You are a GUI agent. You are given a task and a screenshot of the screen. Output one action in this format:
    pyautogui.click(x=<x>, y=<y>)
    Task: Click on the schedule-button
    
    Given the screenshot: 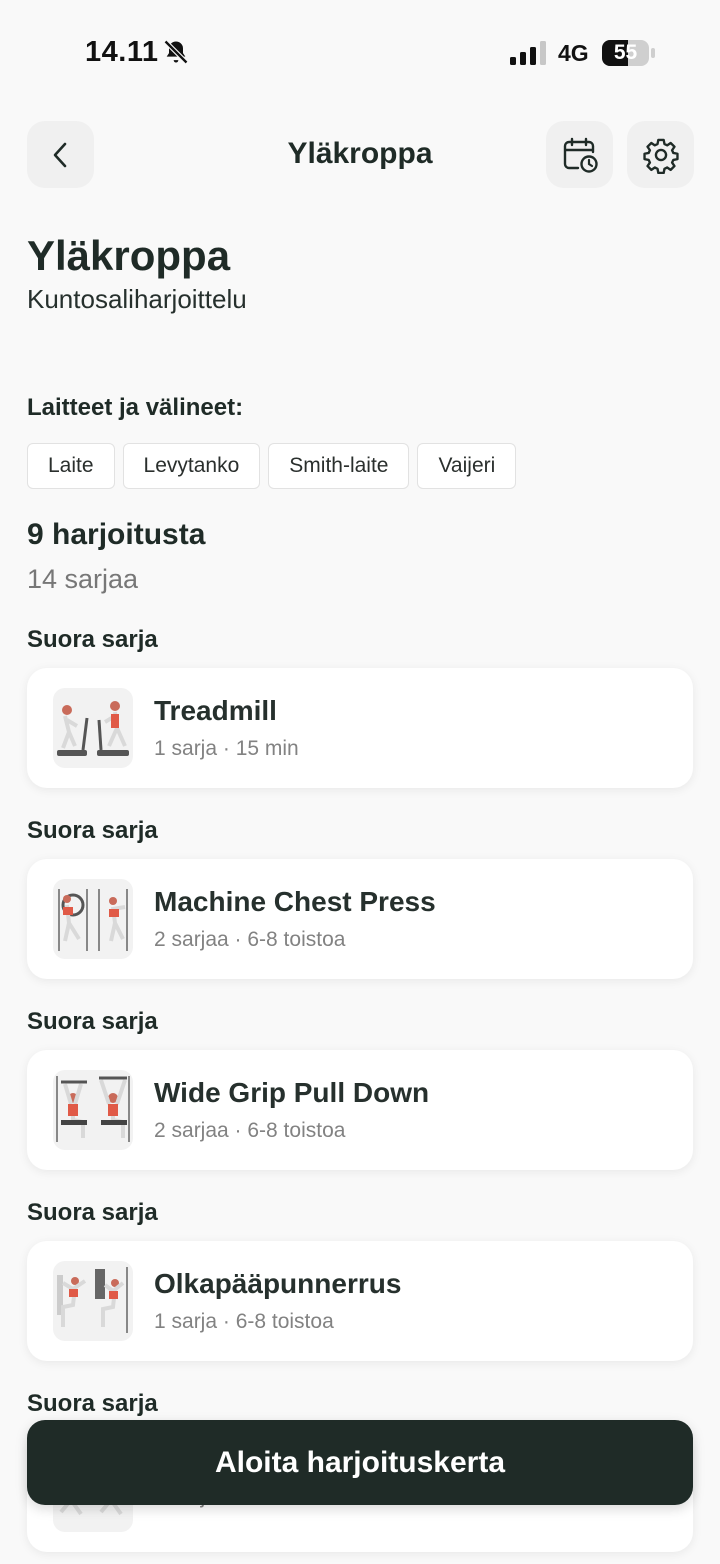 What is the action you would take?
    pyautogui.click(x=579, y=154)
    